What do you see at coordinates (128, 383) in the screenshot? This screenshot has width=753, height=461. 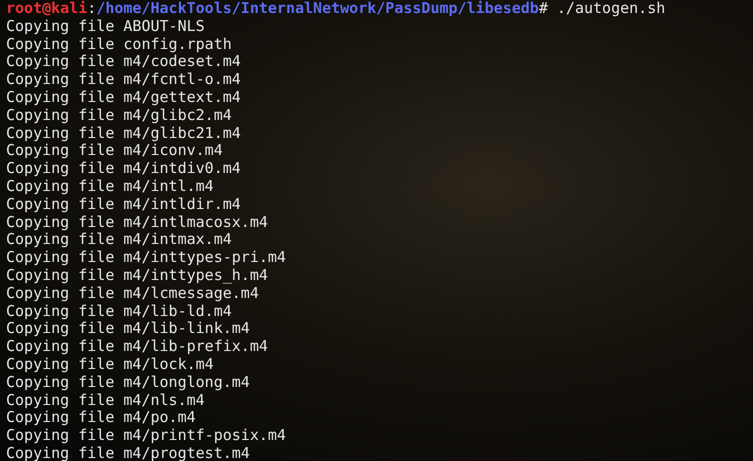 I see `output-line: Copying file m4/longlong.m4` at bounding box center [128, 383].